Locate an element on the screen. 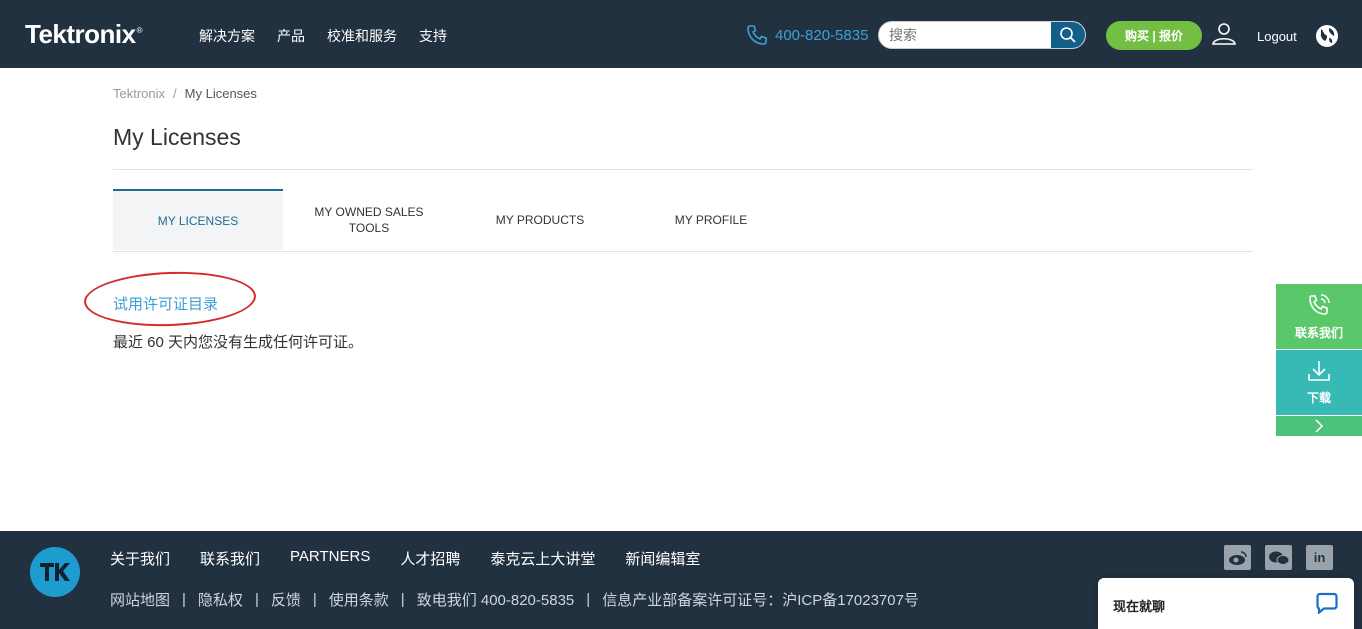 The height and width of the screenshot is (629, 1362). nav-item-products: 产品 is located at coordinates (291, 36).